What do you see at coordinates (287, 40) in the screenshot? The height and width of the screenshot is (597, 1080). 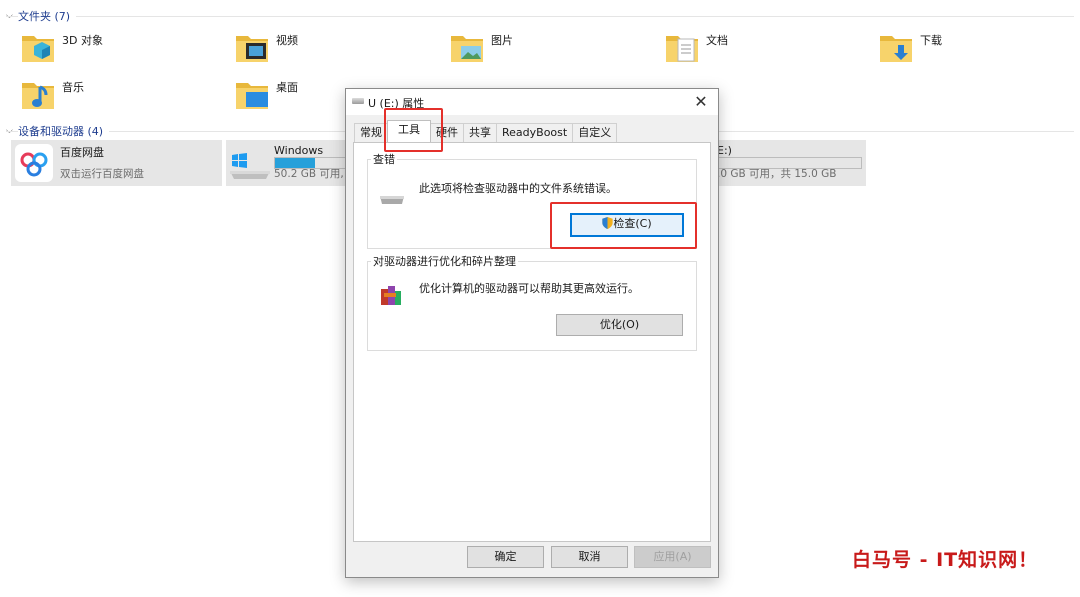 I see `folder-label: 视频` at bounding box center [287, 40].